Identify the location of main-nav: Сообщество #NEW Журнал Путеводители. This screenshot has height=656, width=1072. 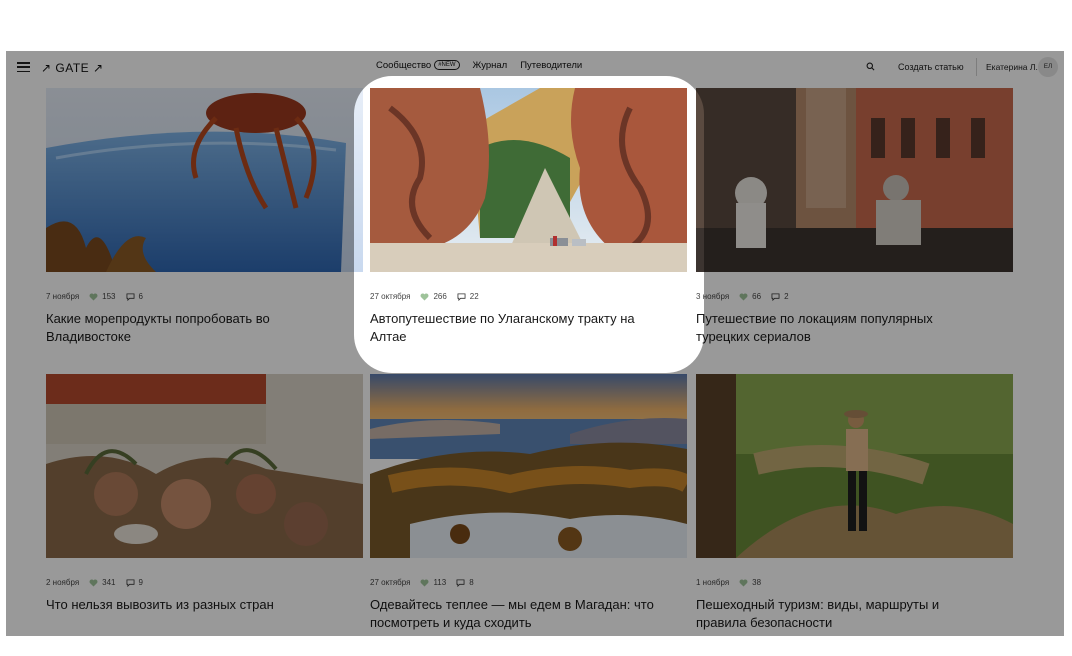
(485, 65).